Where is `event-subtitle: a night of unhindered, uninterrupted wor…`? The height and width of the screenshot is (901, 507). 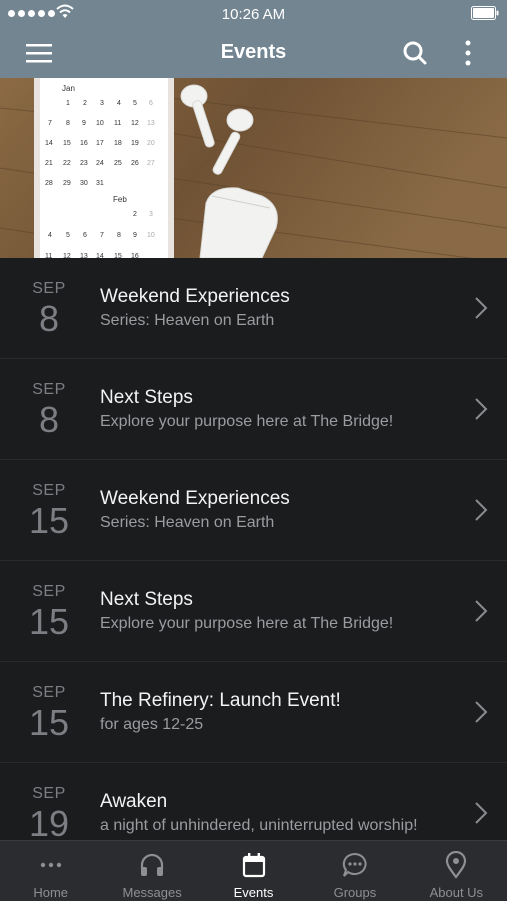 event-subtitle: a night of unhindered, uninterrupted wor… is located at coordinates (259, 825).